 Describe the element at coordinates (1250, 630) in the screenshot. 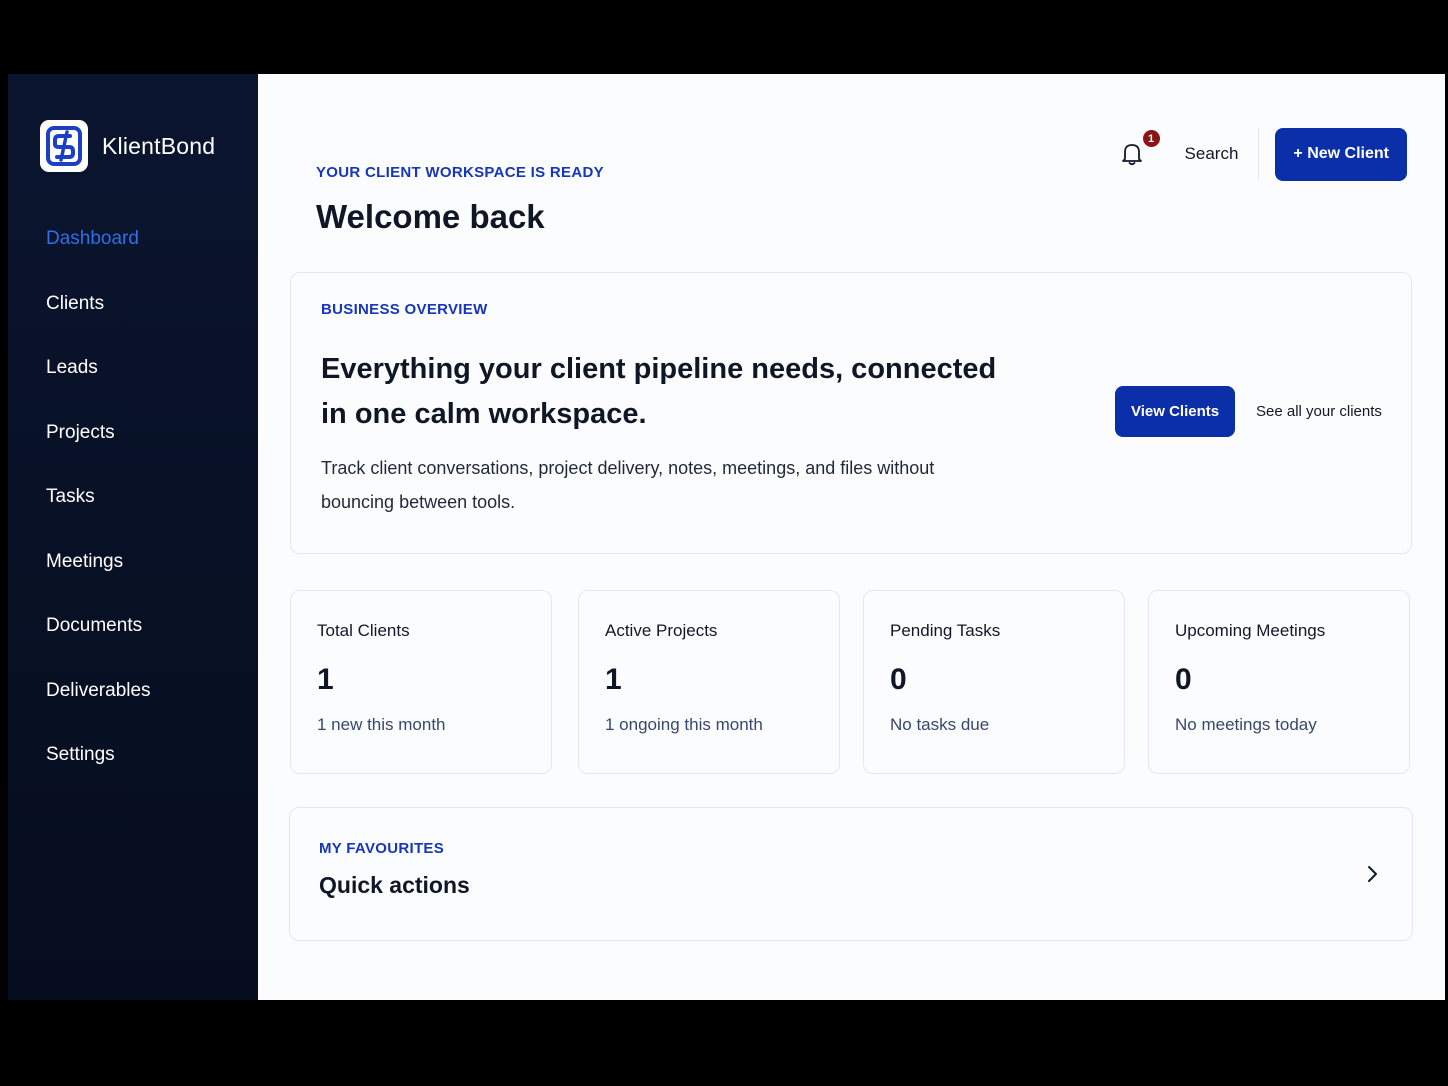

I see `stat-label: Upcoming Meetings` at that location.